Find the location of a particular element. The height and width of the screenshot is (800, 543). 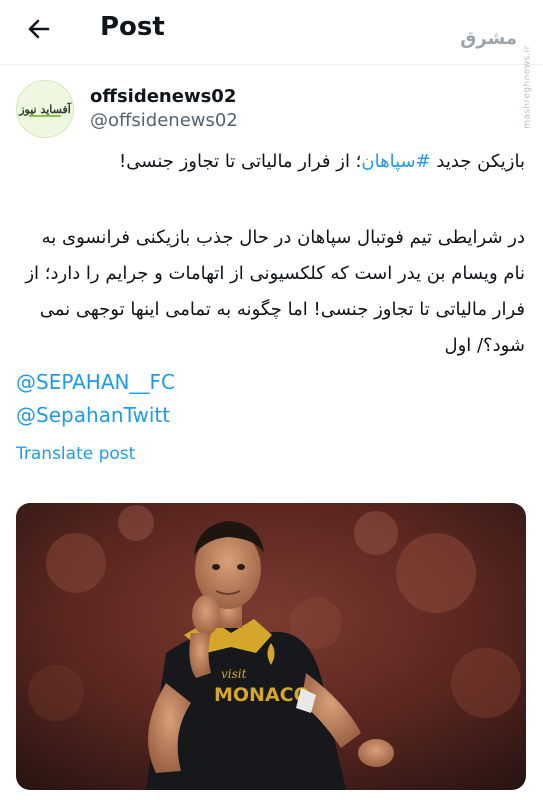

avatar-logo-underline is located at coordinates (45, 116).